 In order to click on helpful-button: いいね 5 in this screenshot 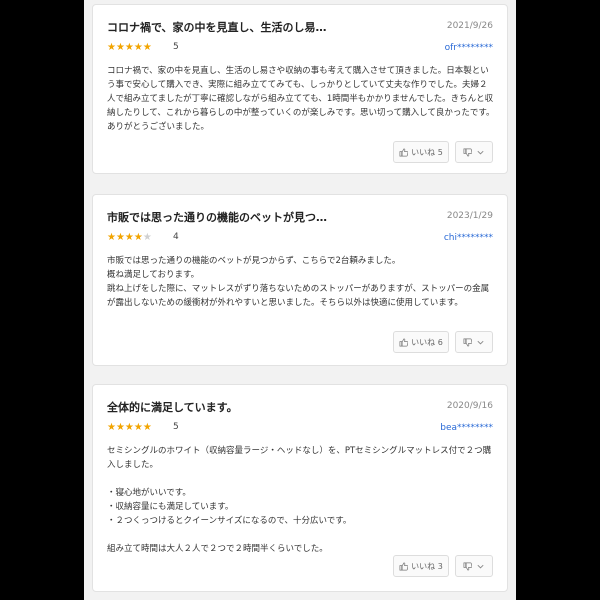, I will do `click(421, 152)`.